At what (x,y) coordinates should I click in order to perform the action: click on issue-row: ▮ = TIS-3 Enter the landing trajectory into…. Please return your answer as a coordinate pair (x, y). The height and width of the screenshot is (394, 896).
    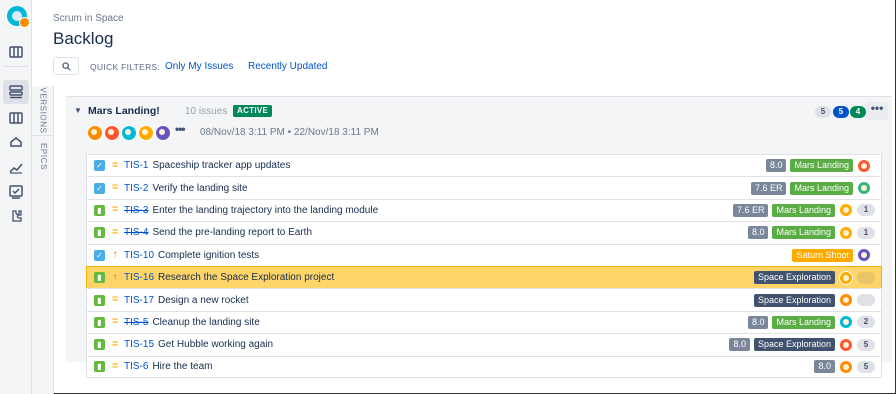
    Looking at the image, I should click on (484, 210).